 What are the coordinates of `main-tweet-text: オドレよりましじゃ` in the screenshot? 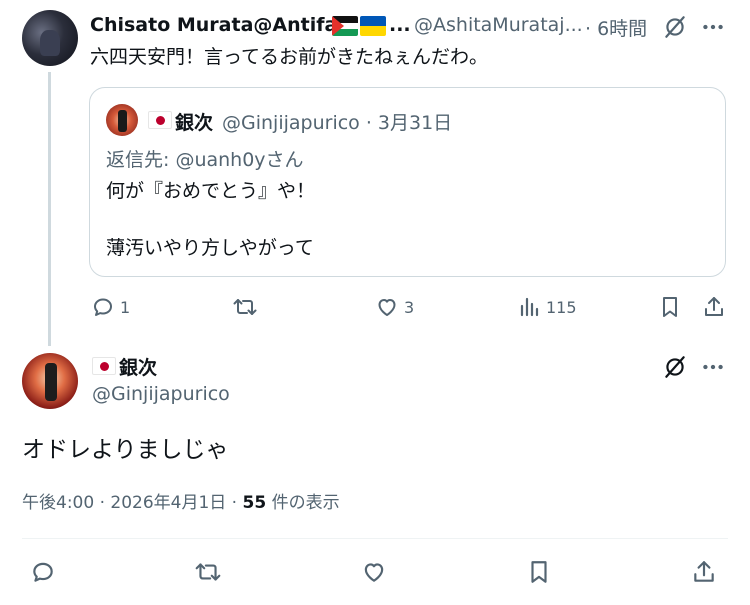 It's located at (125, 450).